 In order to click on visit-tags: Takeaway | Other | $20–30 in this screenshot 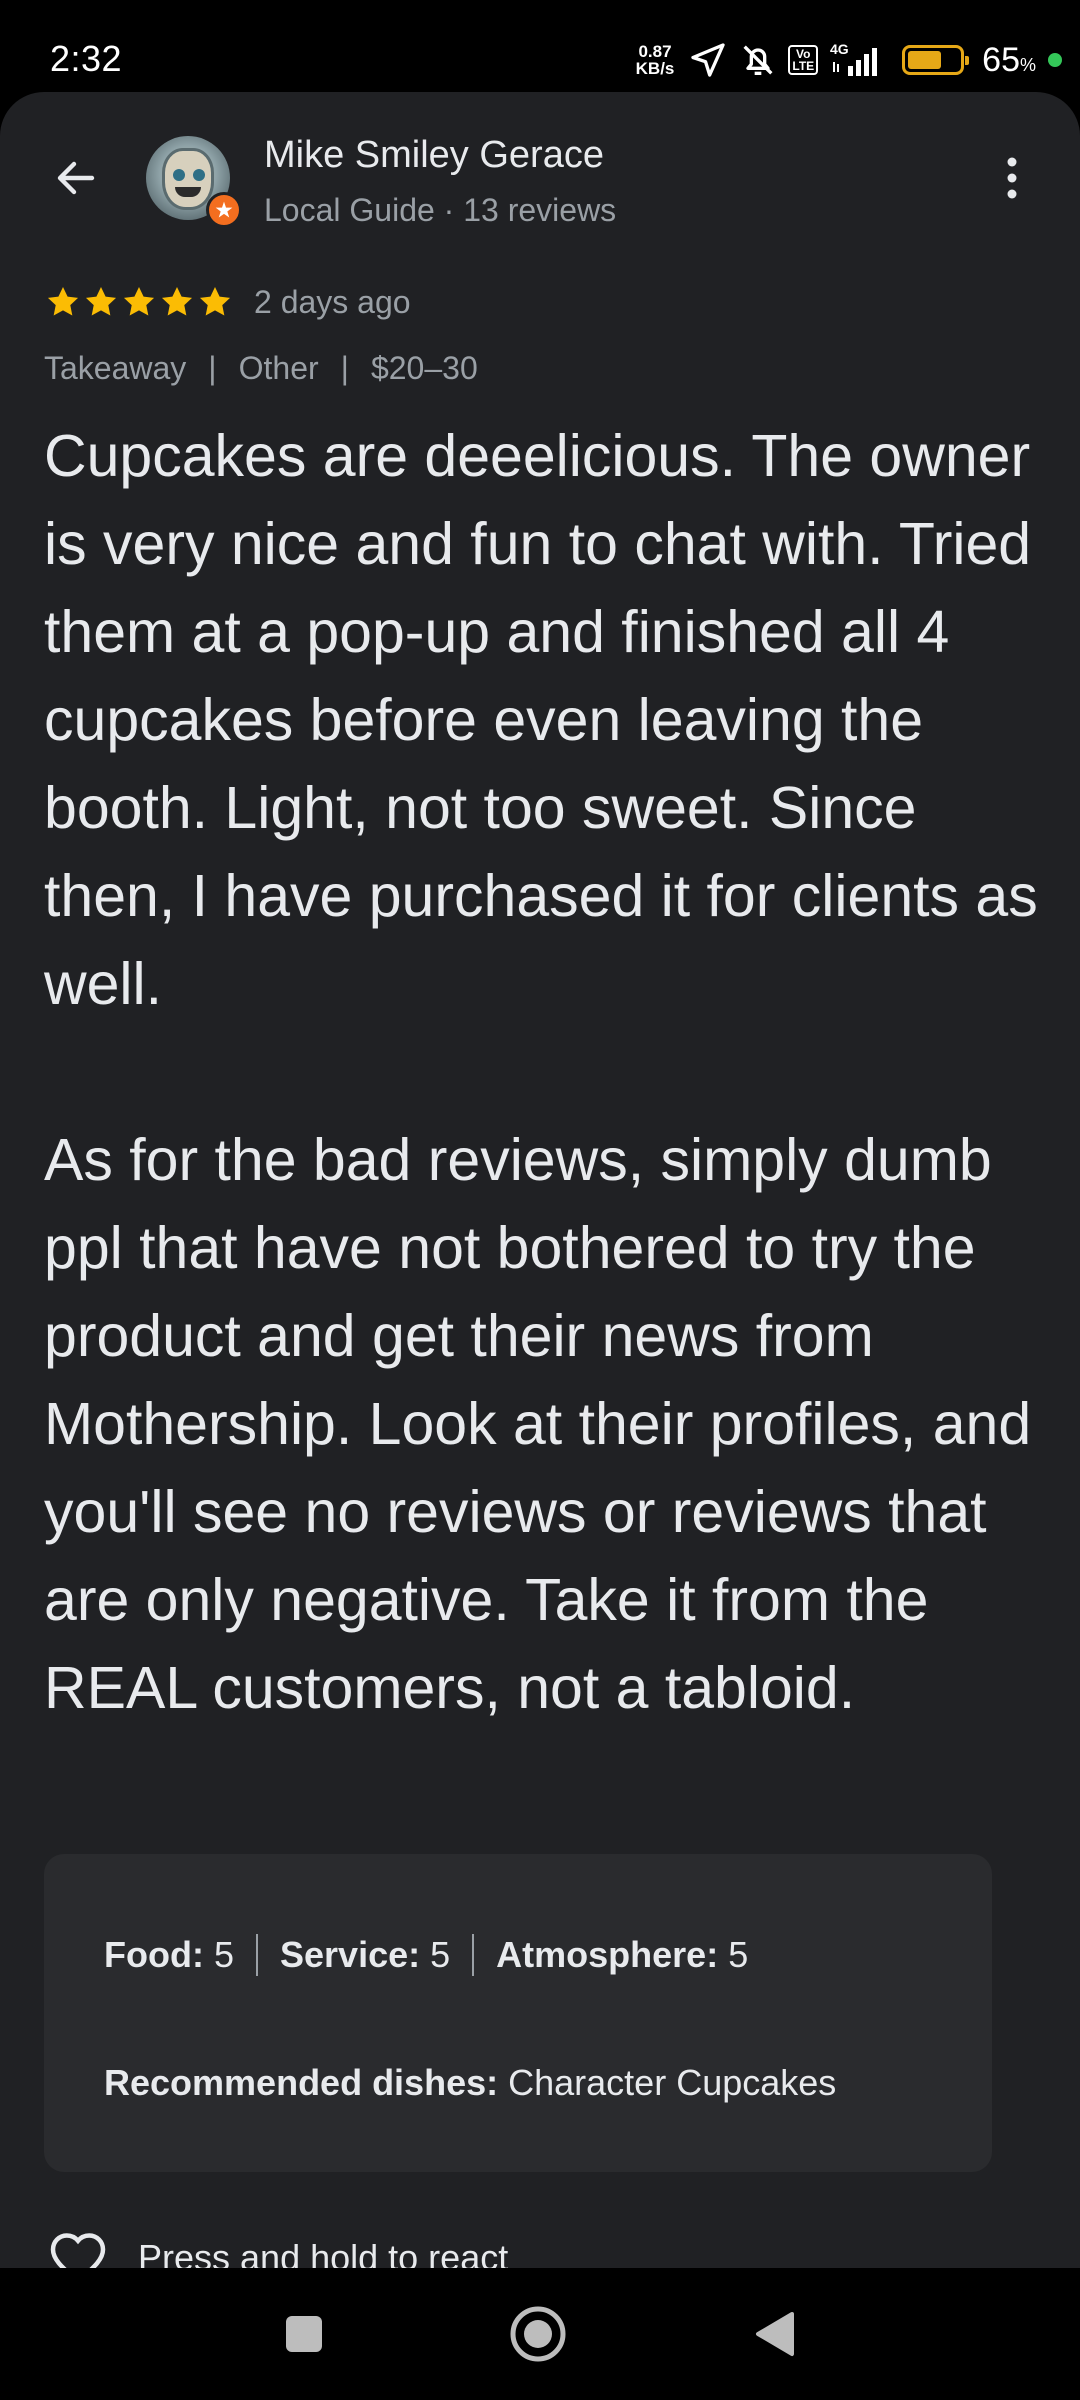, I will do `click(261, 368)`.